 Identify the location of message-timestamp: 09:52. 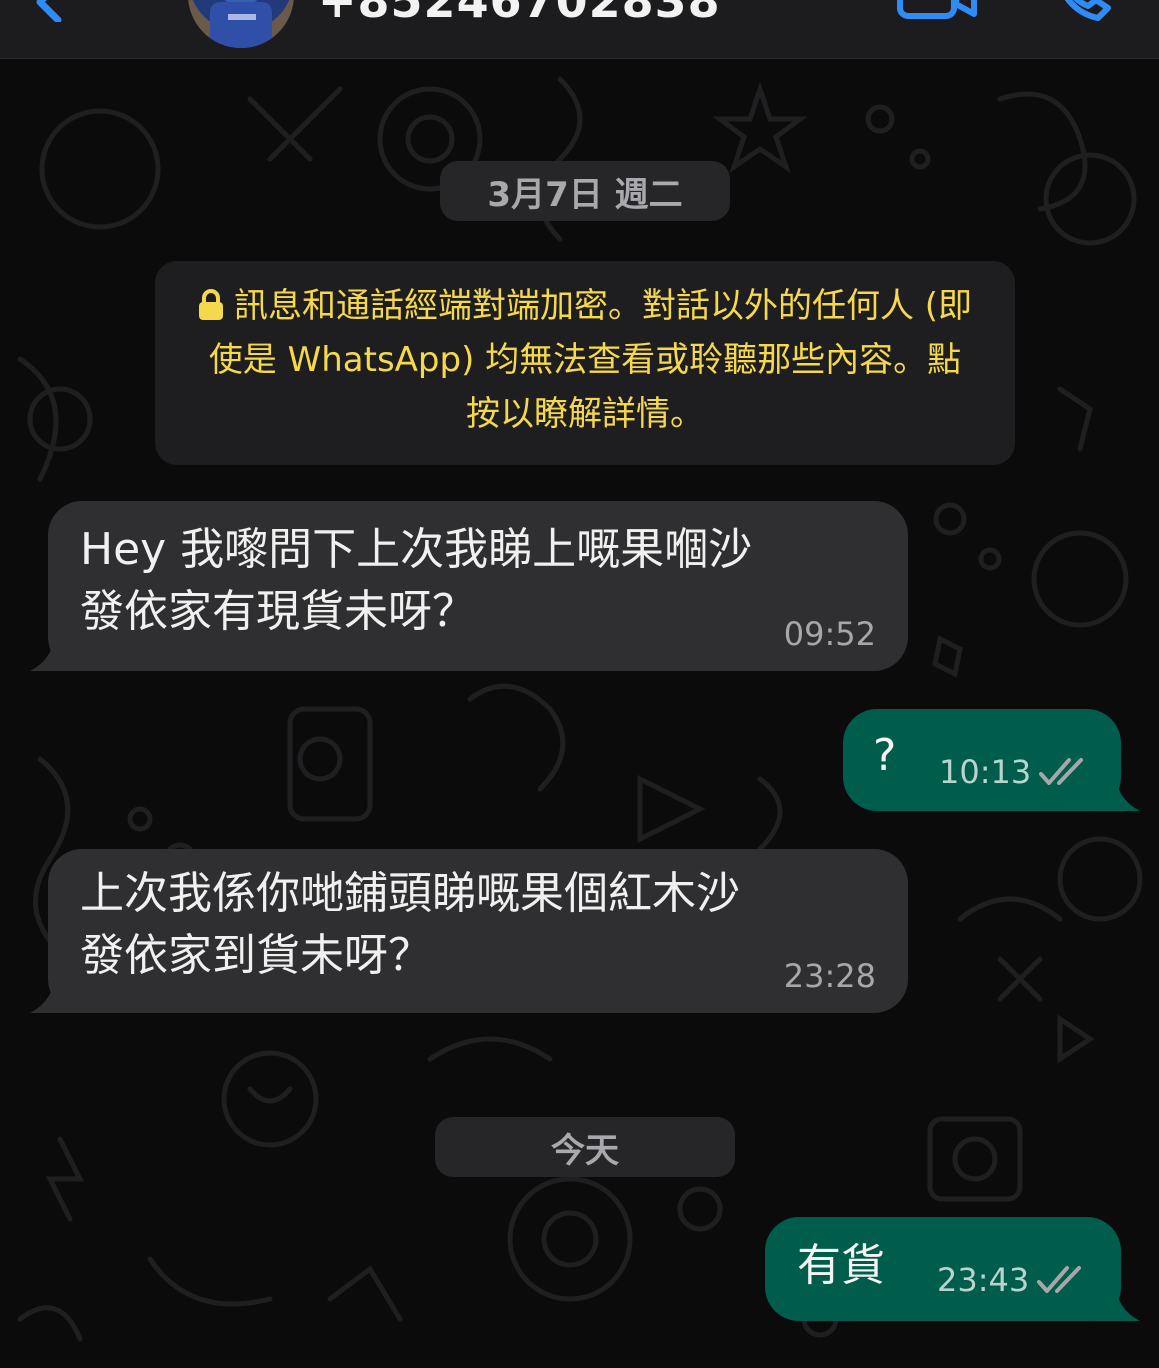
(829, 634).